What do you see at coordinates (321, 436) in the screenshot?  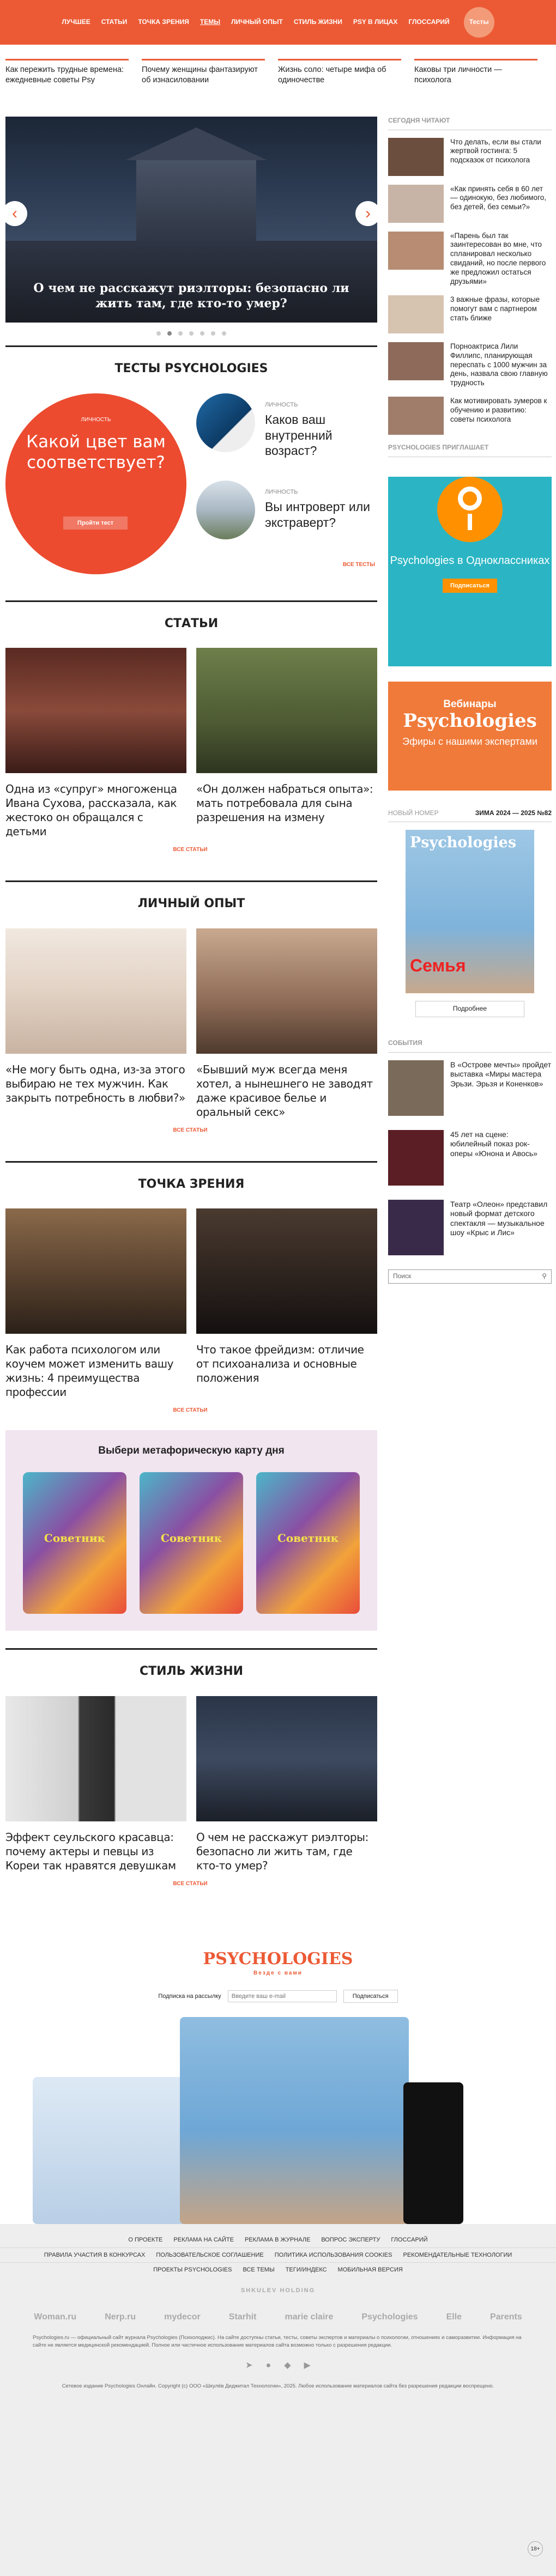 I see `test-title: Каков ваш внутренний возраст?` at bounding box center [321, 436].